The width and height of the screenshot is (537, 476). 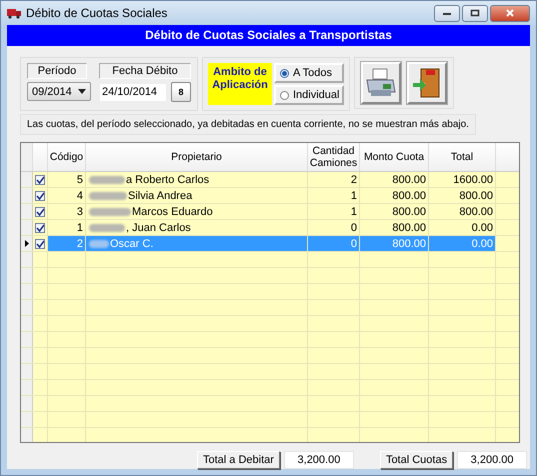 I want to click on table-cell: 5, so click(x=67, y=179).